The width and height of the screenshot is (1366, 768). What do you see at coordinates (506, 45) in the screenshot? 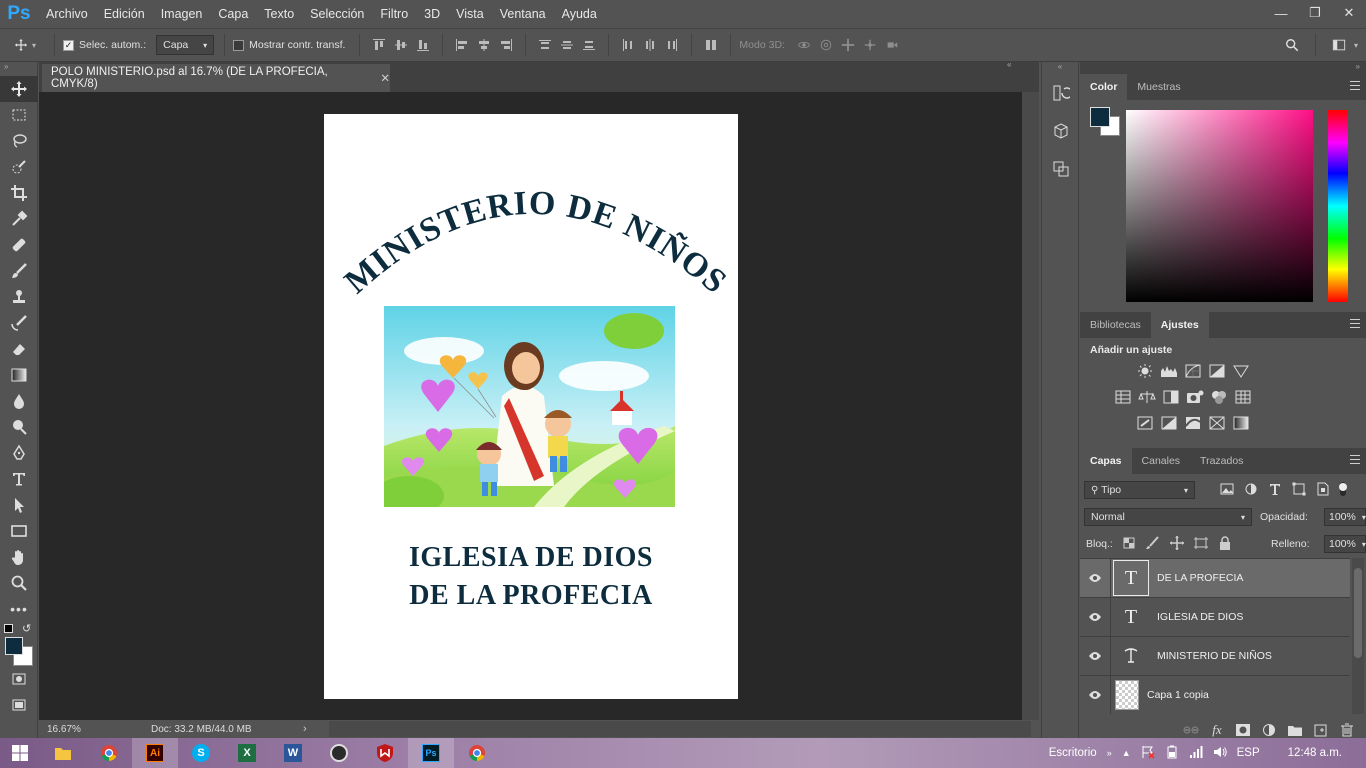
I see `align-right-icon` at bounding box center [506, 45].